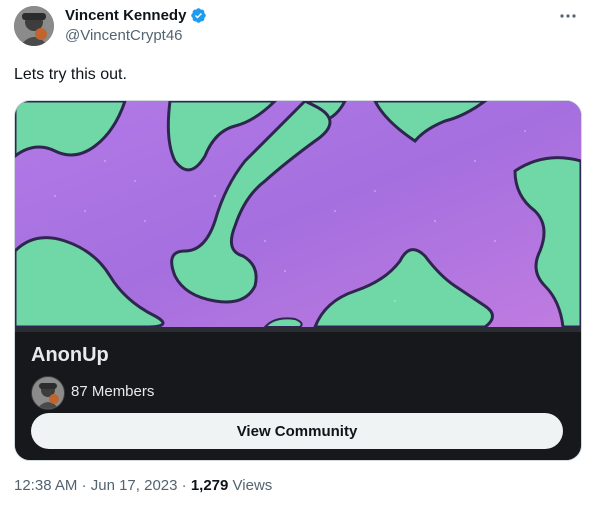 The image size is (598, 512). What do you see at coordinates (113, 391) in the screenshot?
I see `member-count: 87 Members` at bounding box center [113, 391].